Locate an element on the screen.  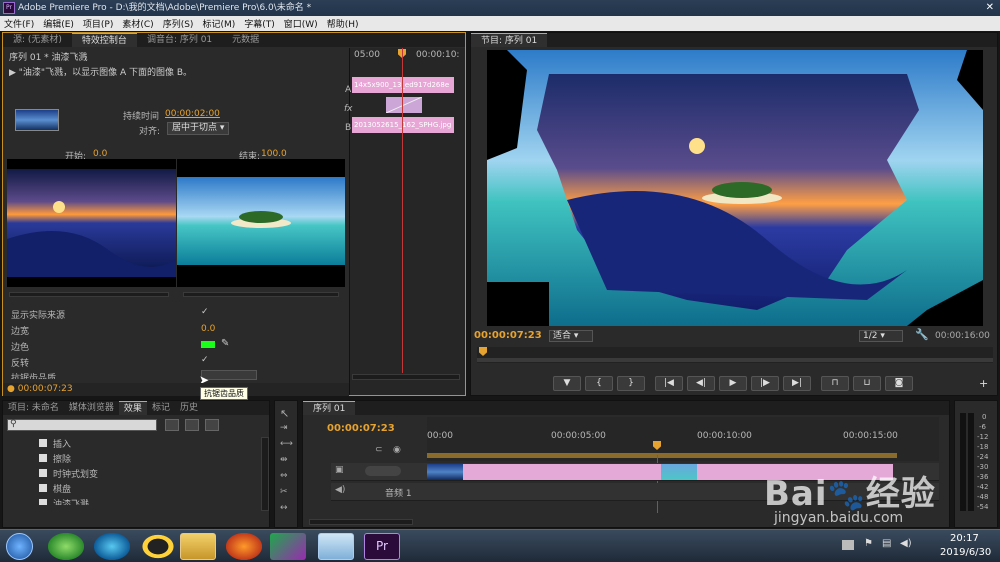
mark-in-button: { is located at coordinates (599, 383).